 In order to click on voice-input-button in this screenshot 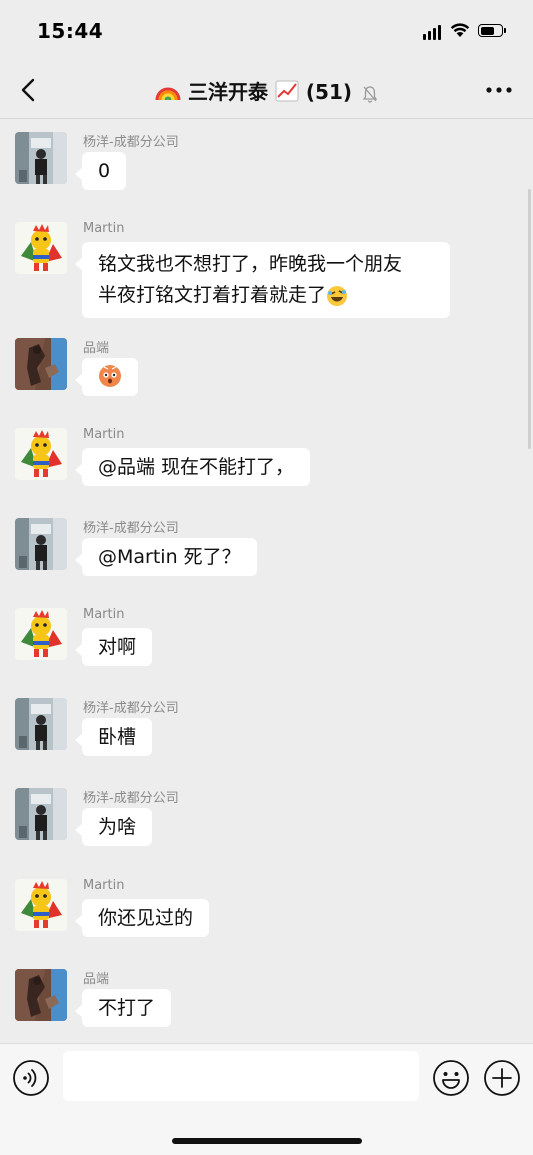, I will do `click(31, 1078)`.